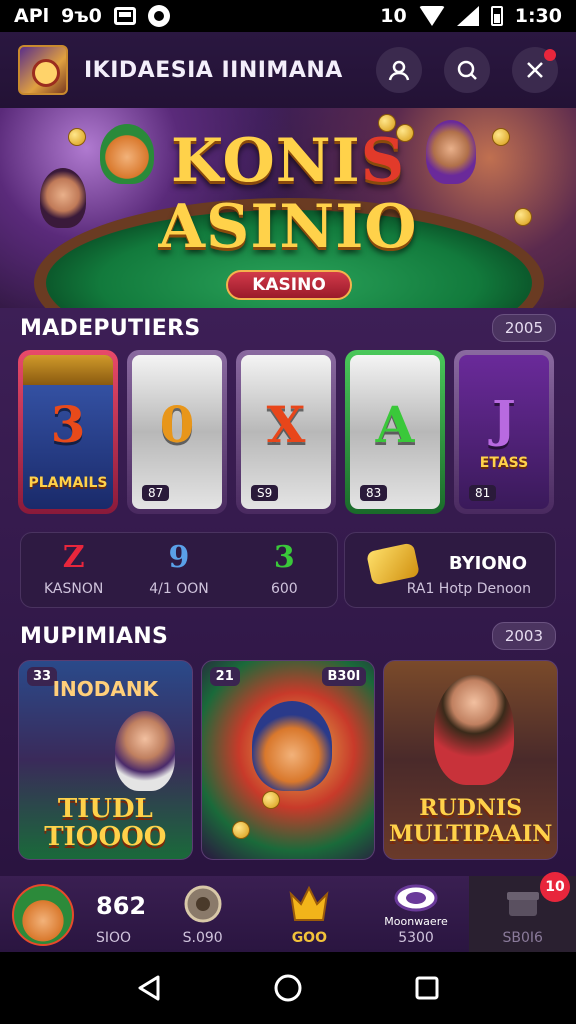  What do you see at coordinates (213, 70) in the screenshot?
I see `app-title: IKIDAESIA IINIMANA` at bounding box center [213, 70].